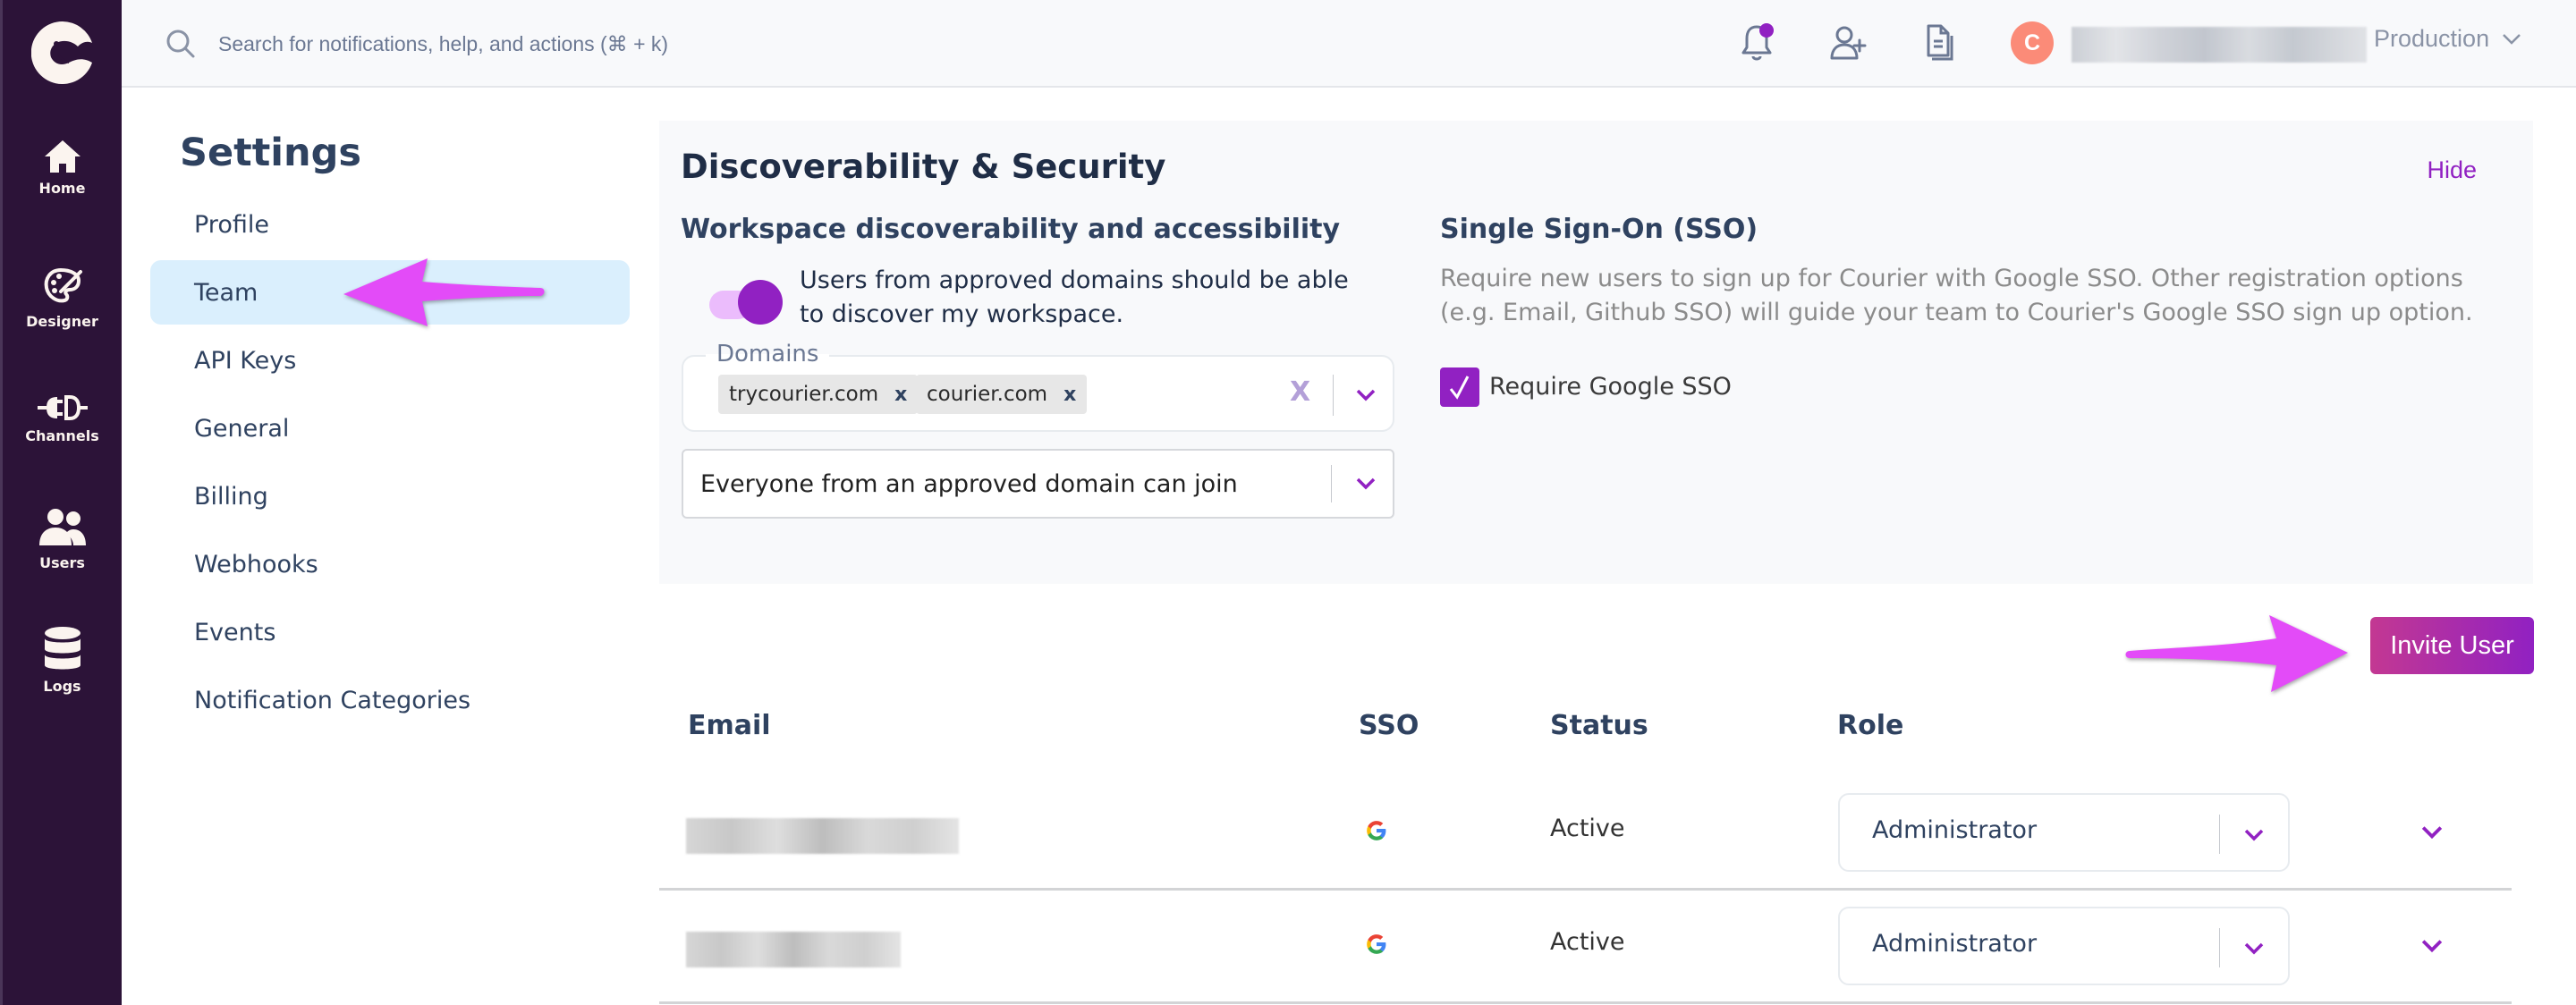 This screenshot has height=1005, width=2576. Describe the element at coordinates (390, 564) in the screenshot. I see `settings-nav-webhooks: Webhooks` at that location.